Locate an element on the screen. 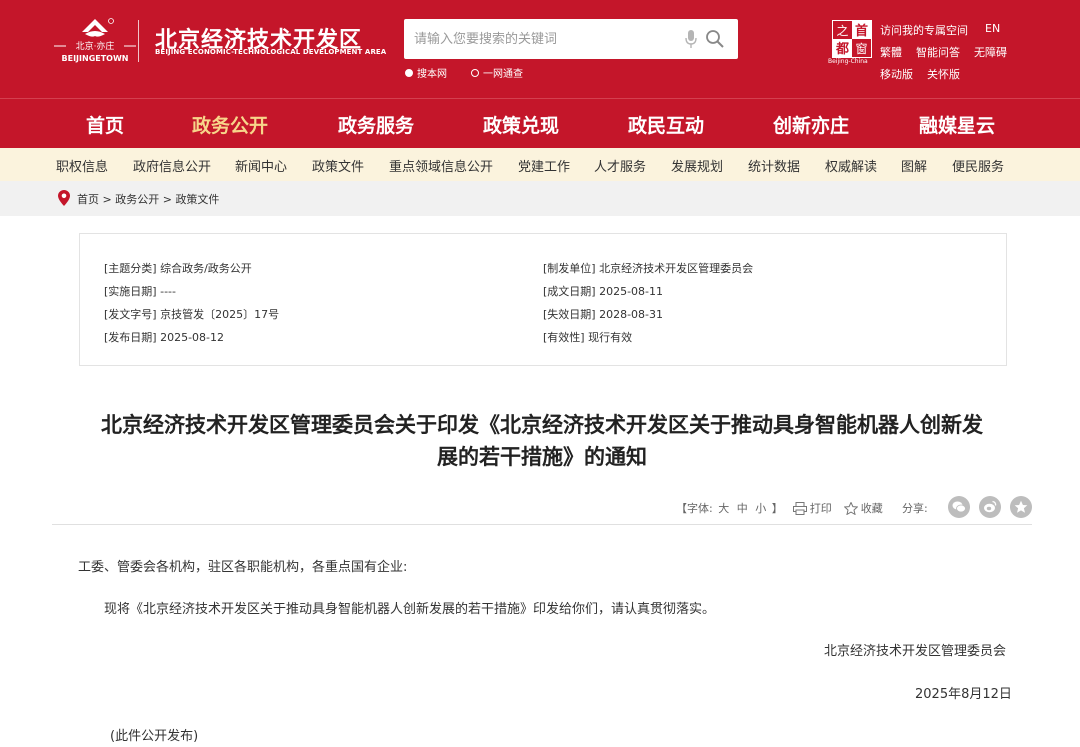 This screenshot has height=747, width=1080. meta-label: [发文字号] is located at coordinates (130, 314).